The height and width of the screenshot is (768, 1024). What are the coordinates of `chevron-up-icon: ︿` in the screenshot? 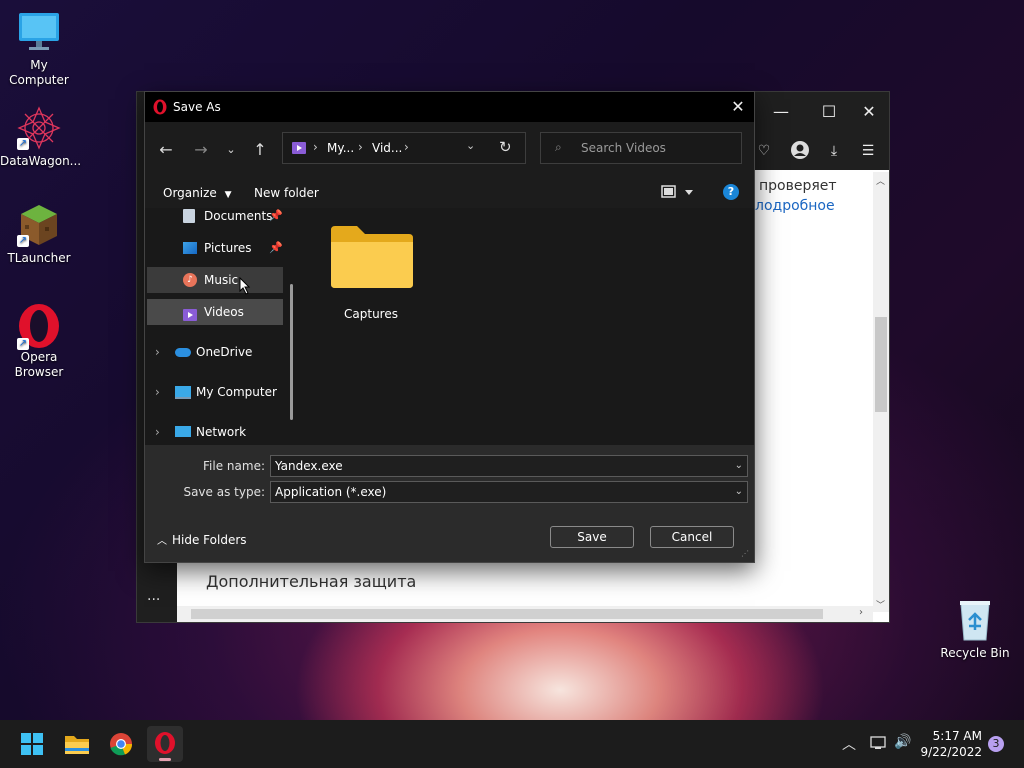 It's located at (162, 541).